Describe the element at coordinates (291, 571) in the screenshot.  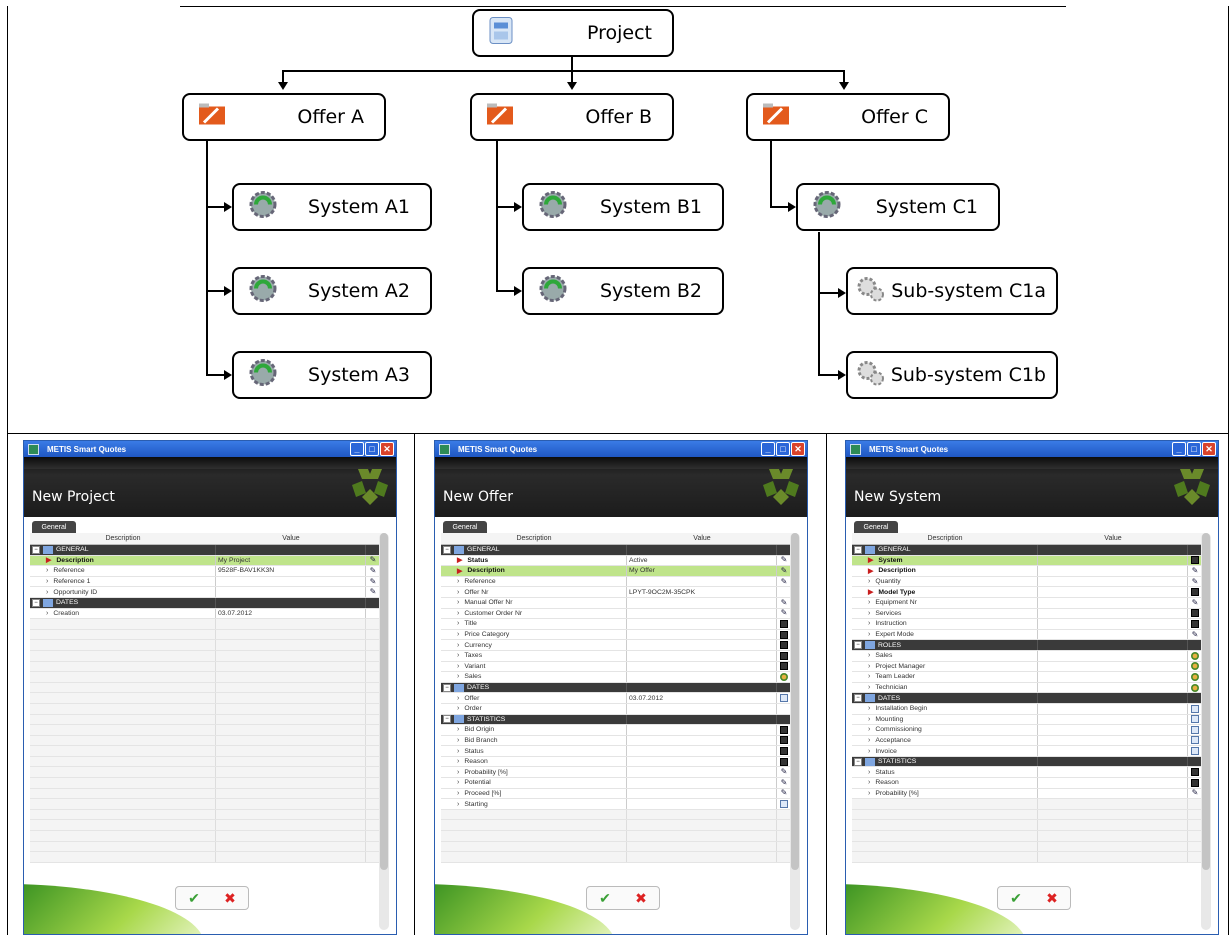
I see `row-value: 9528F-BAV1KK3N` at that location.